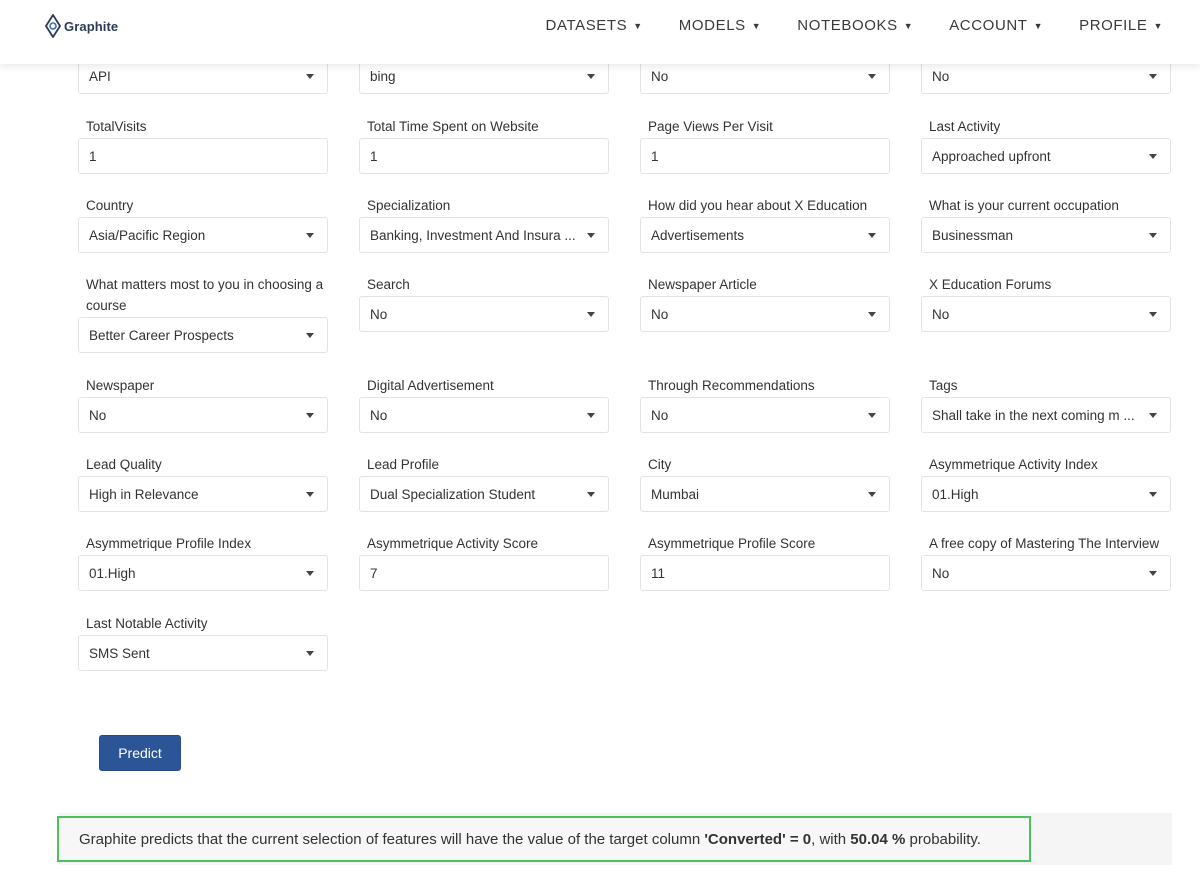 The image size is (1200, 888). I want to click on page-views-value: 1, so click(655, 156).